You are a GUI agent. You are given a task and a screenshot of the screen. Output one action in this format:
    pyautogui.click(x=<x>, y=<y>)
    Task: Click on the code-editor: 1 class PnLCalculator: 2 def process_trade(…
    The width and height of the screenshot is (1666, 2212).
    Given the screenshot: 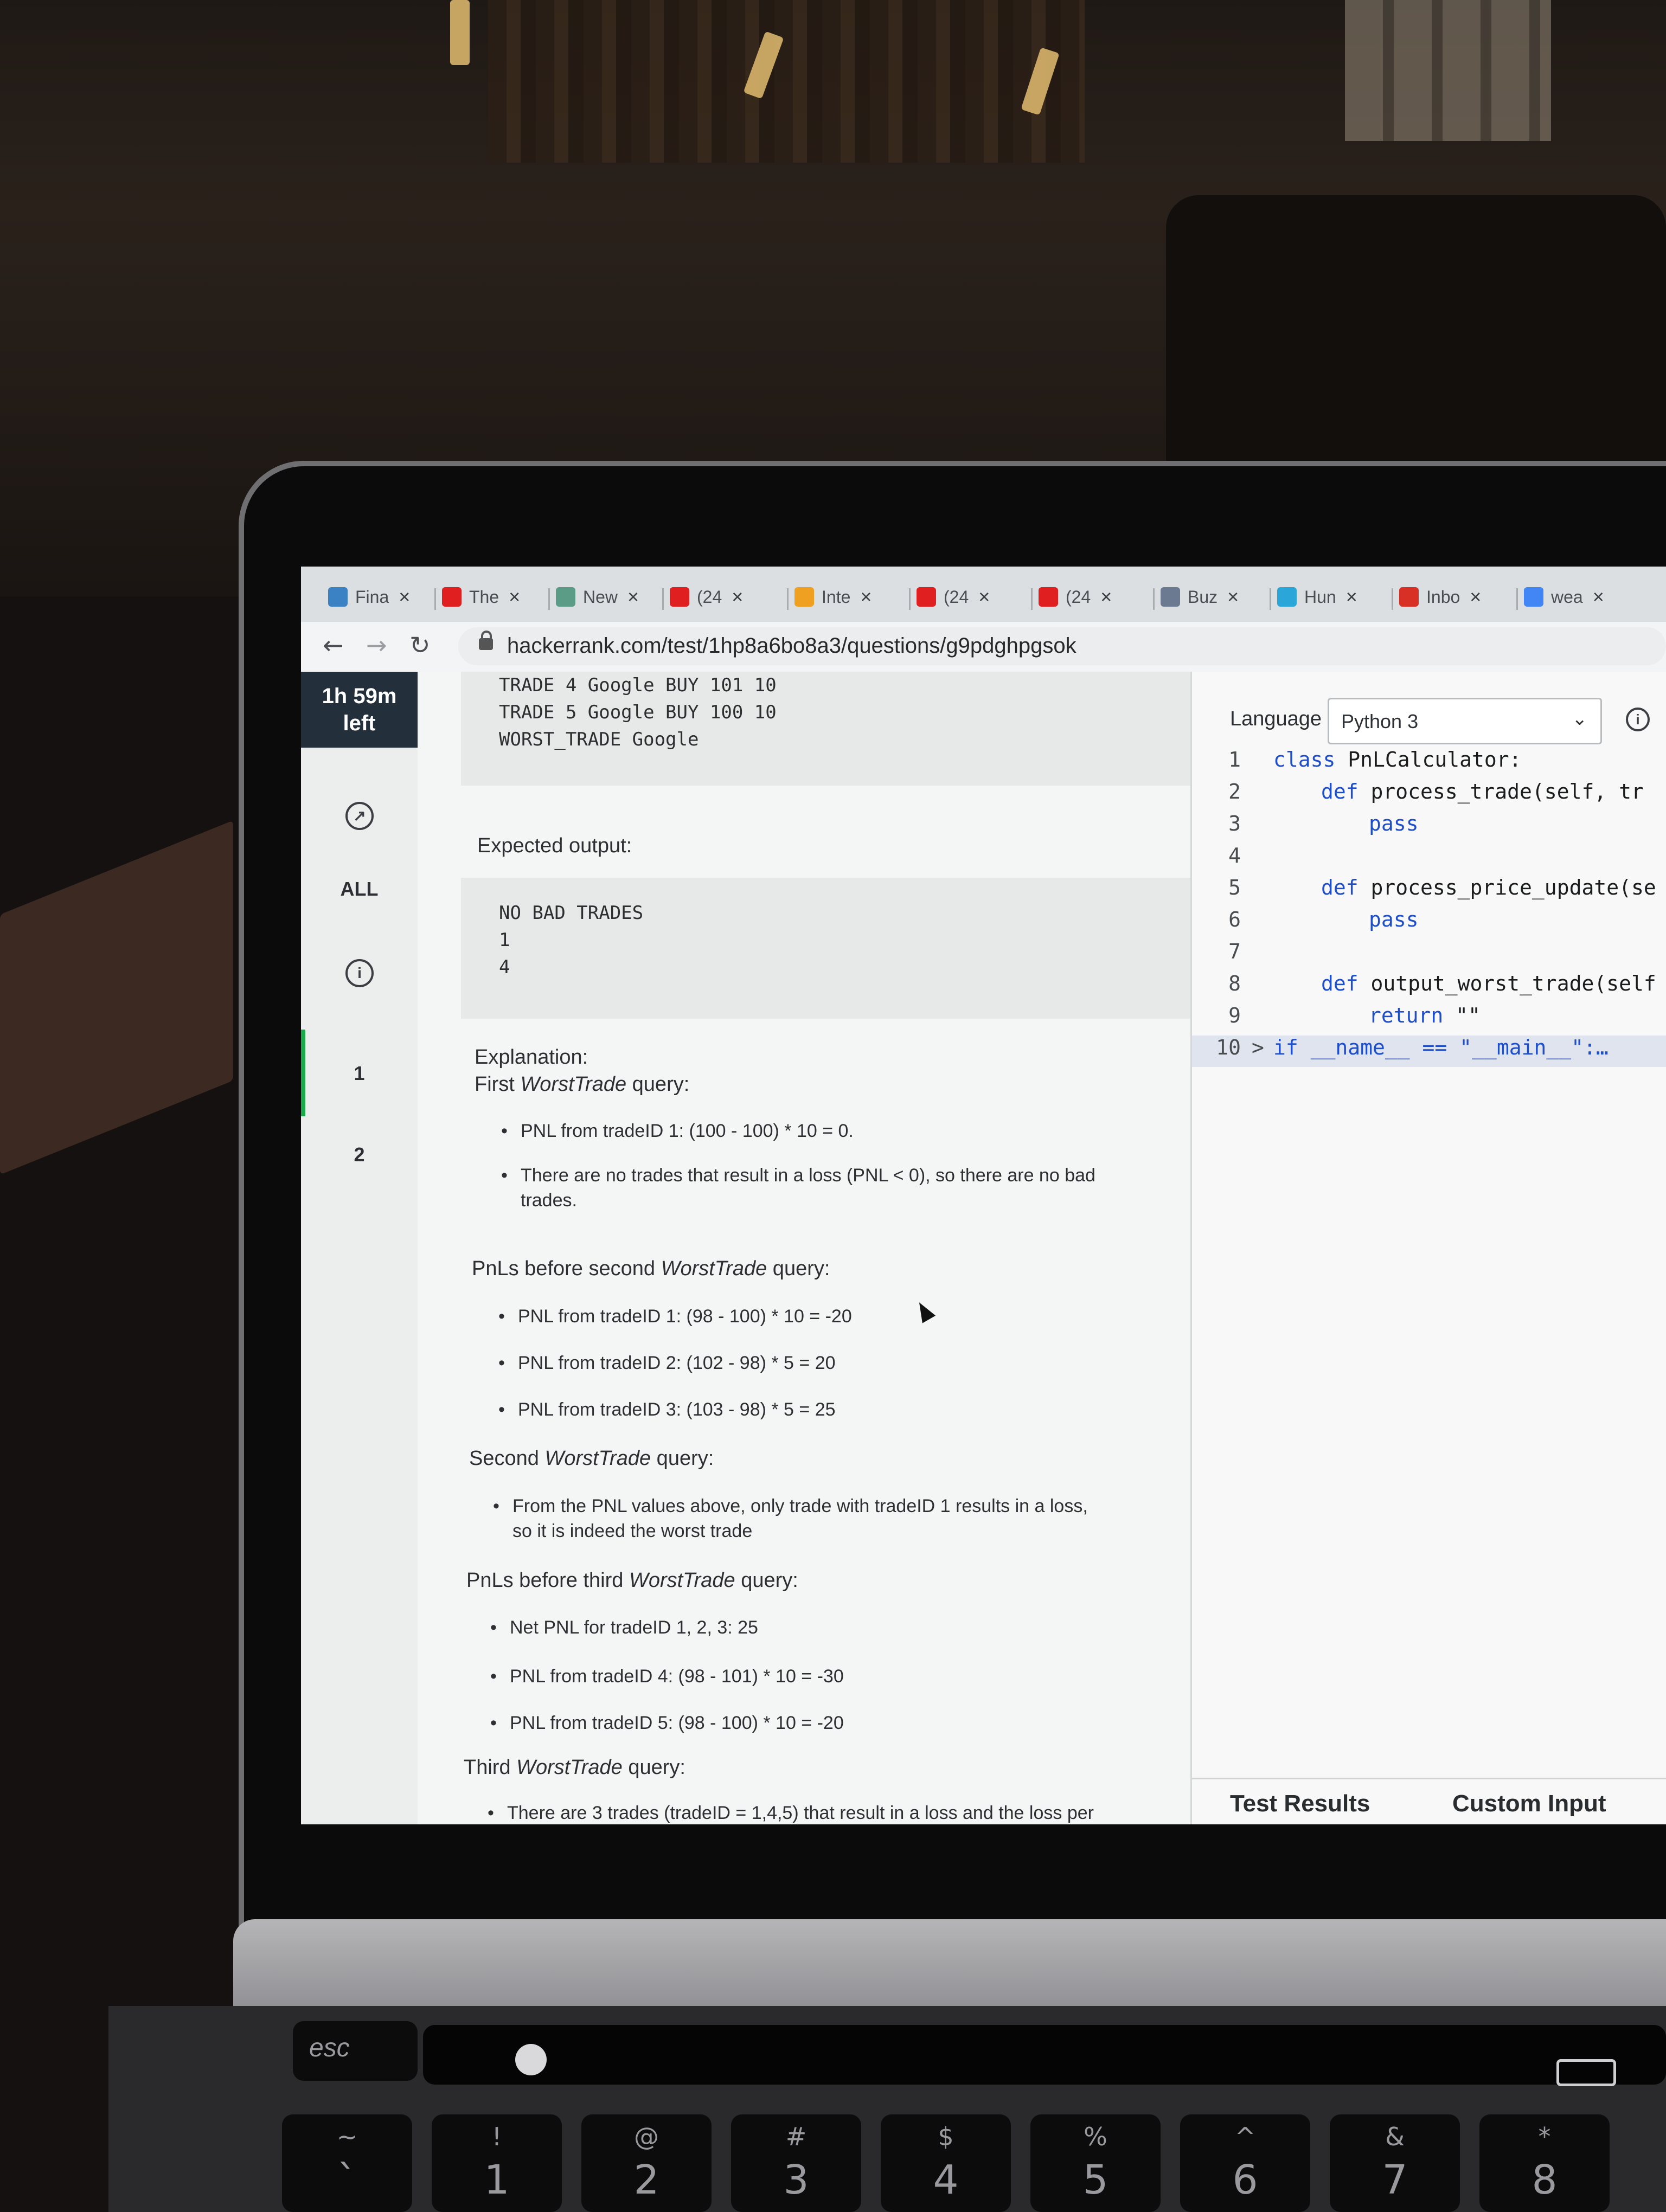 What is the action you would take?
    pyautogui.click(x=1429, y=932)
    